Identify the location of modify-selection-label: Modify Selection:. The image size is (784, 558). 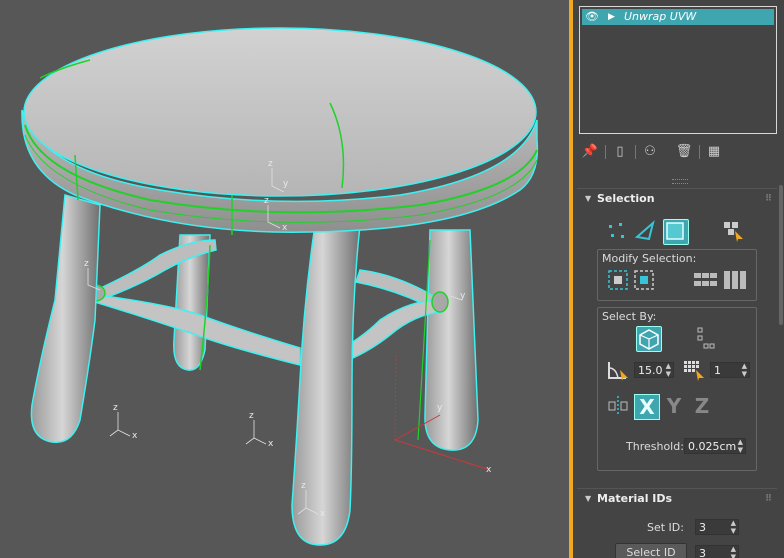
(649, 258).